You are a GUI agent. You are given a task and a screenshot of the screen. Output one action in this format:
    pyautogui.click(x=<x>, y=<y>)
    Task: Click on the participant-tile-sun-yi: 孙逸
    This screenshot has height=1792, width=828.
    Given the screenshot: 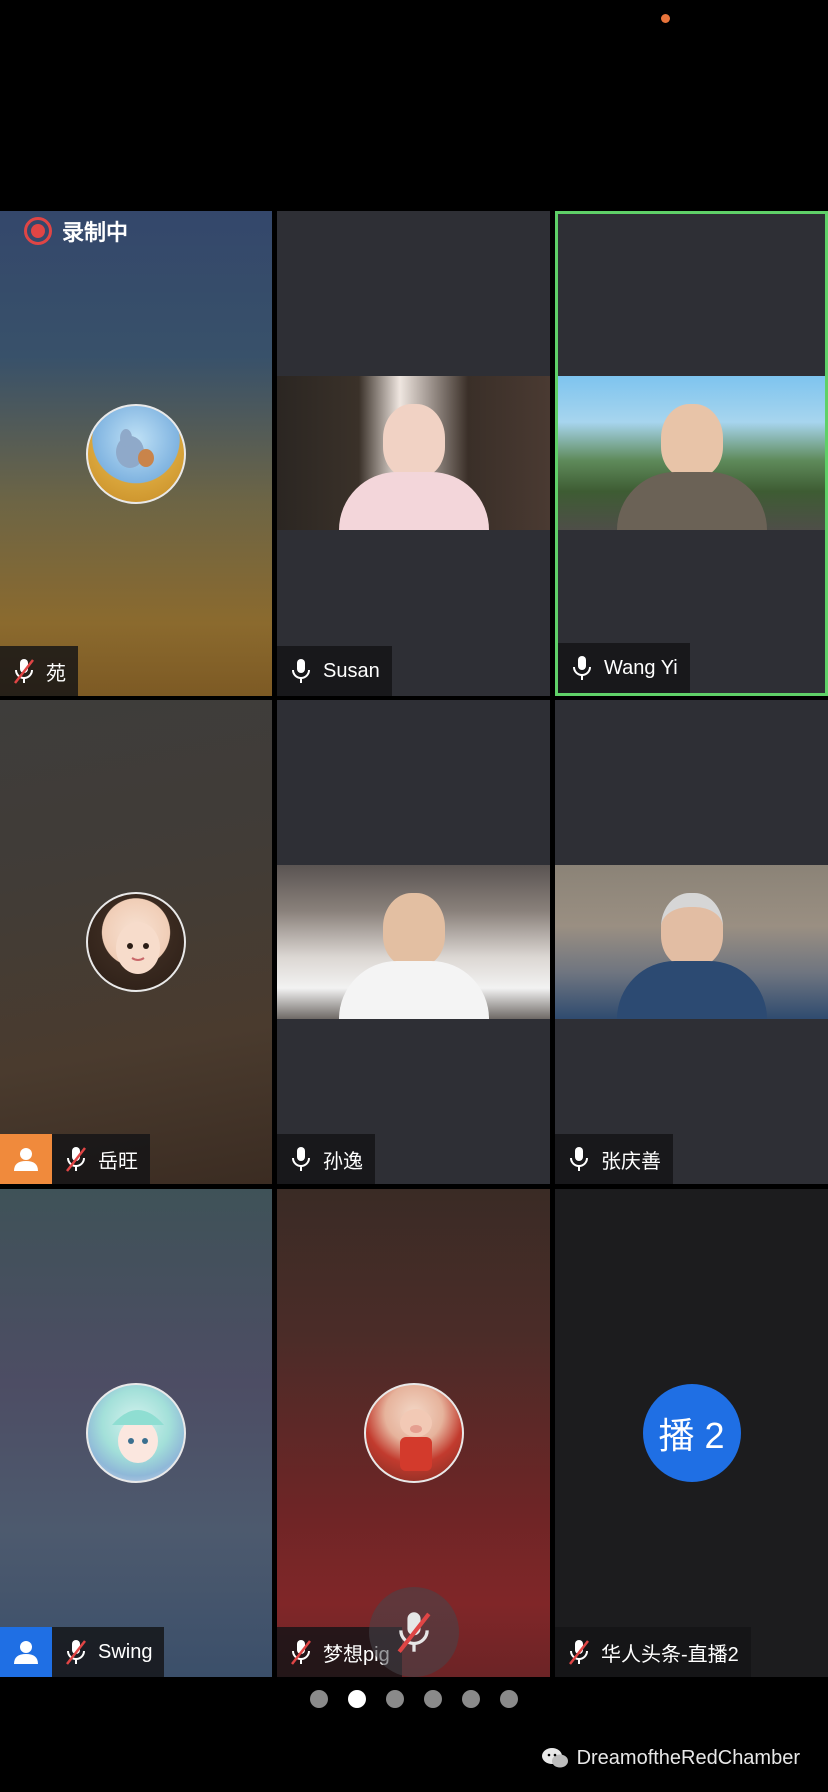 What is the action you would take?
    pyautogui.click(x=413, y=942)
    